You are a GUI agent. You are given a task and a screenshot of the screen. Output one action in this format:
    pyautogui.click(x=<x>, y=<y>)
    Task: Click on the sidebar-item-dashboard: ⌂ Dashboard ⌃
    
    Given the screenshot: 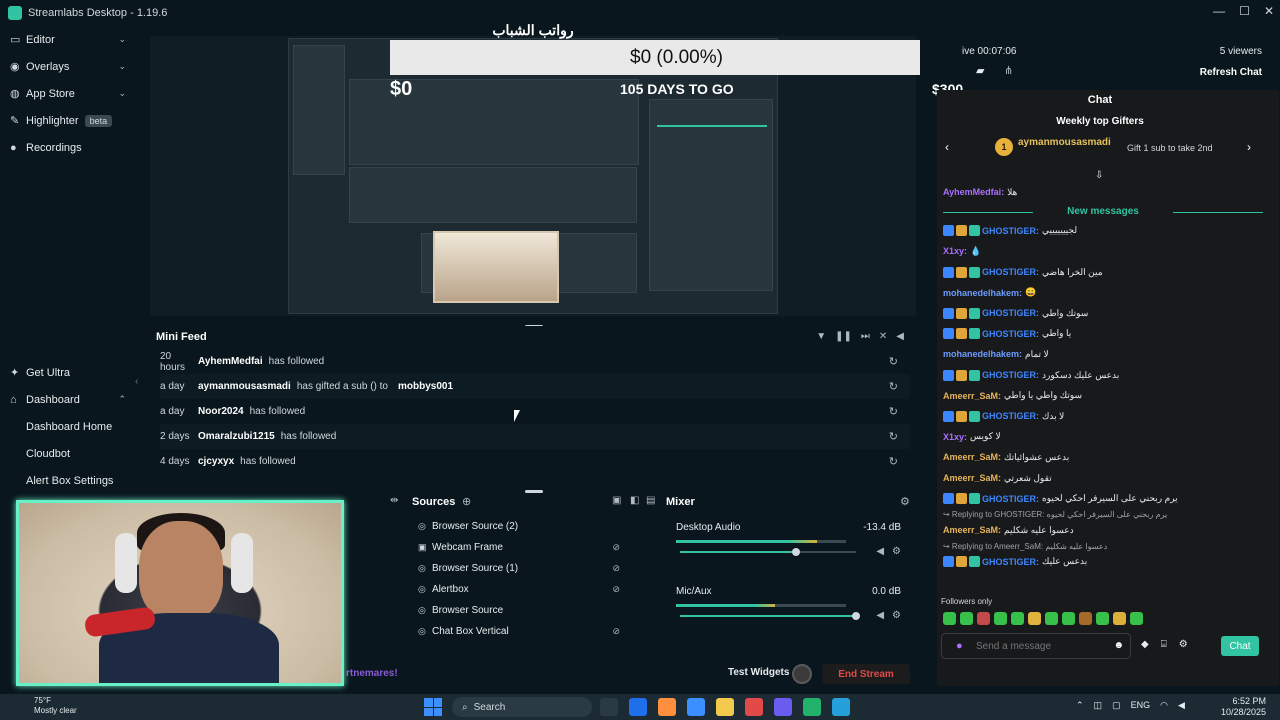 What is the action you would take?
    pyautogui.click(x=70, y=399)
    